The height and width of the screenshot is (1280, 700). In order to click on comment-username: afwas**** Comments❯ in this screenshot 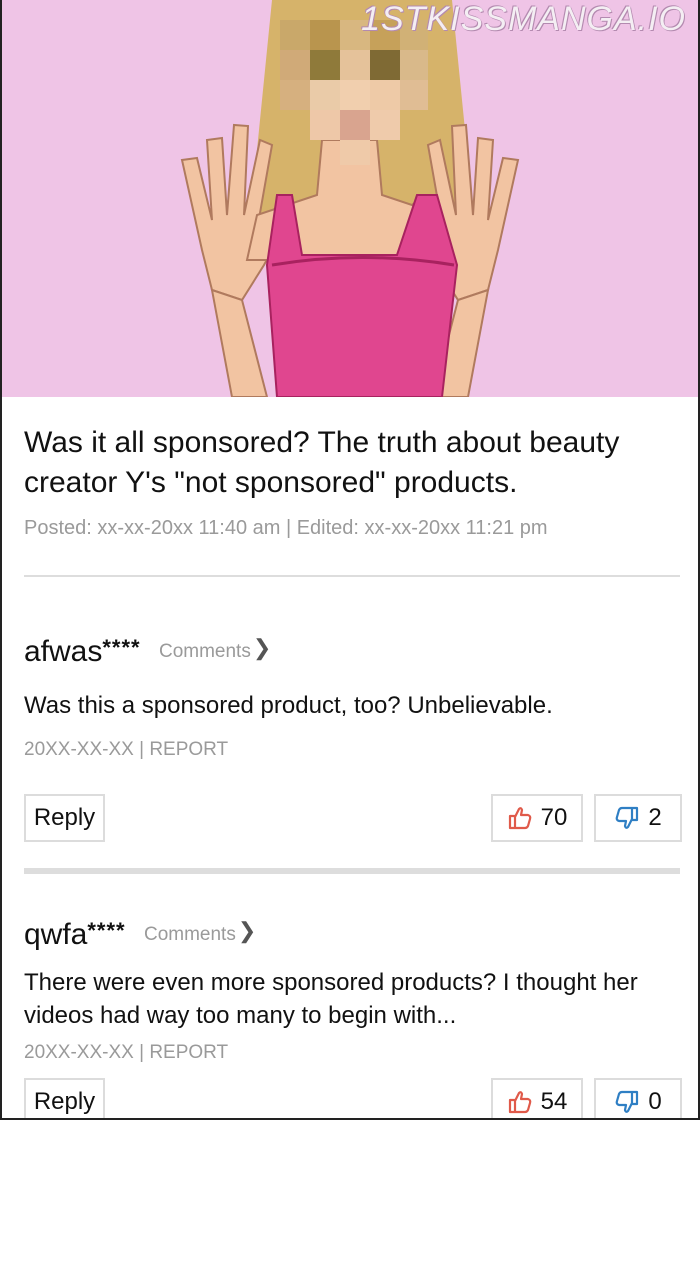, I will do `click(147, 652)`.